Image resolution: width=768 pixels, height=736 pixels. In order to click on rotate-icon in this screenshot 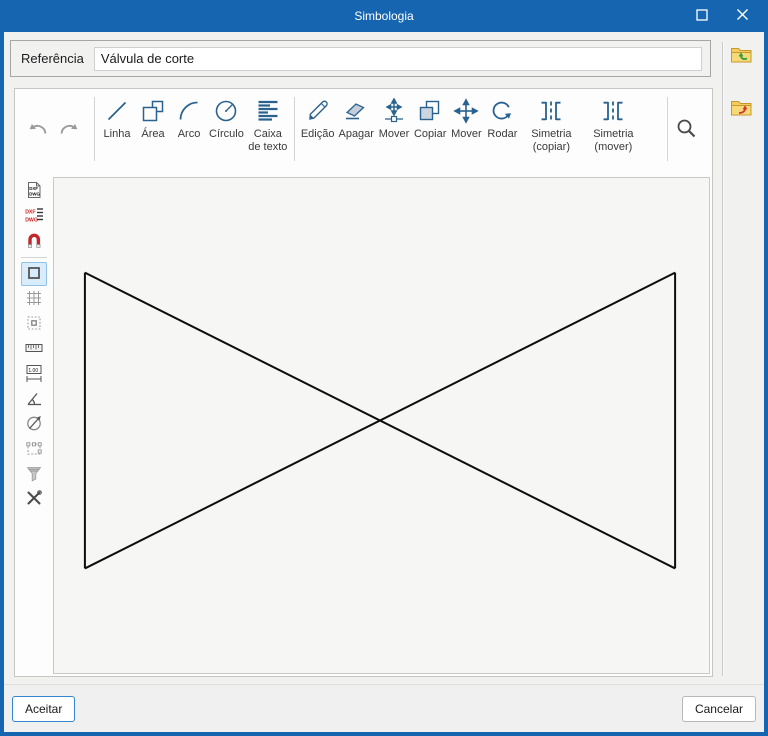, I will do `click(502, 111)`.